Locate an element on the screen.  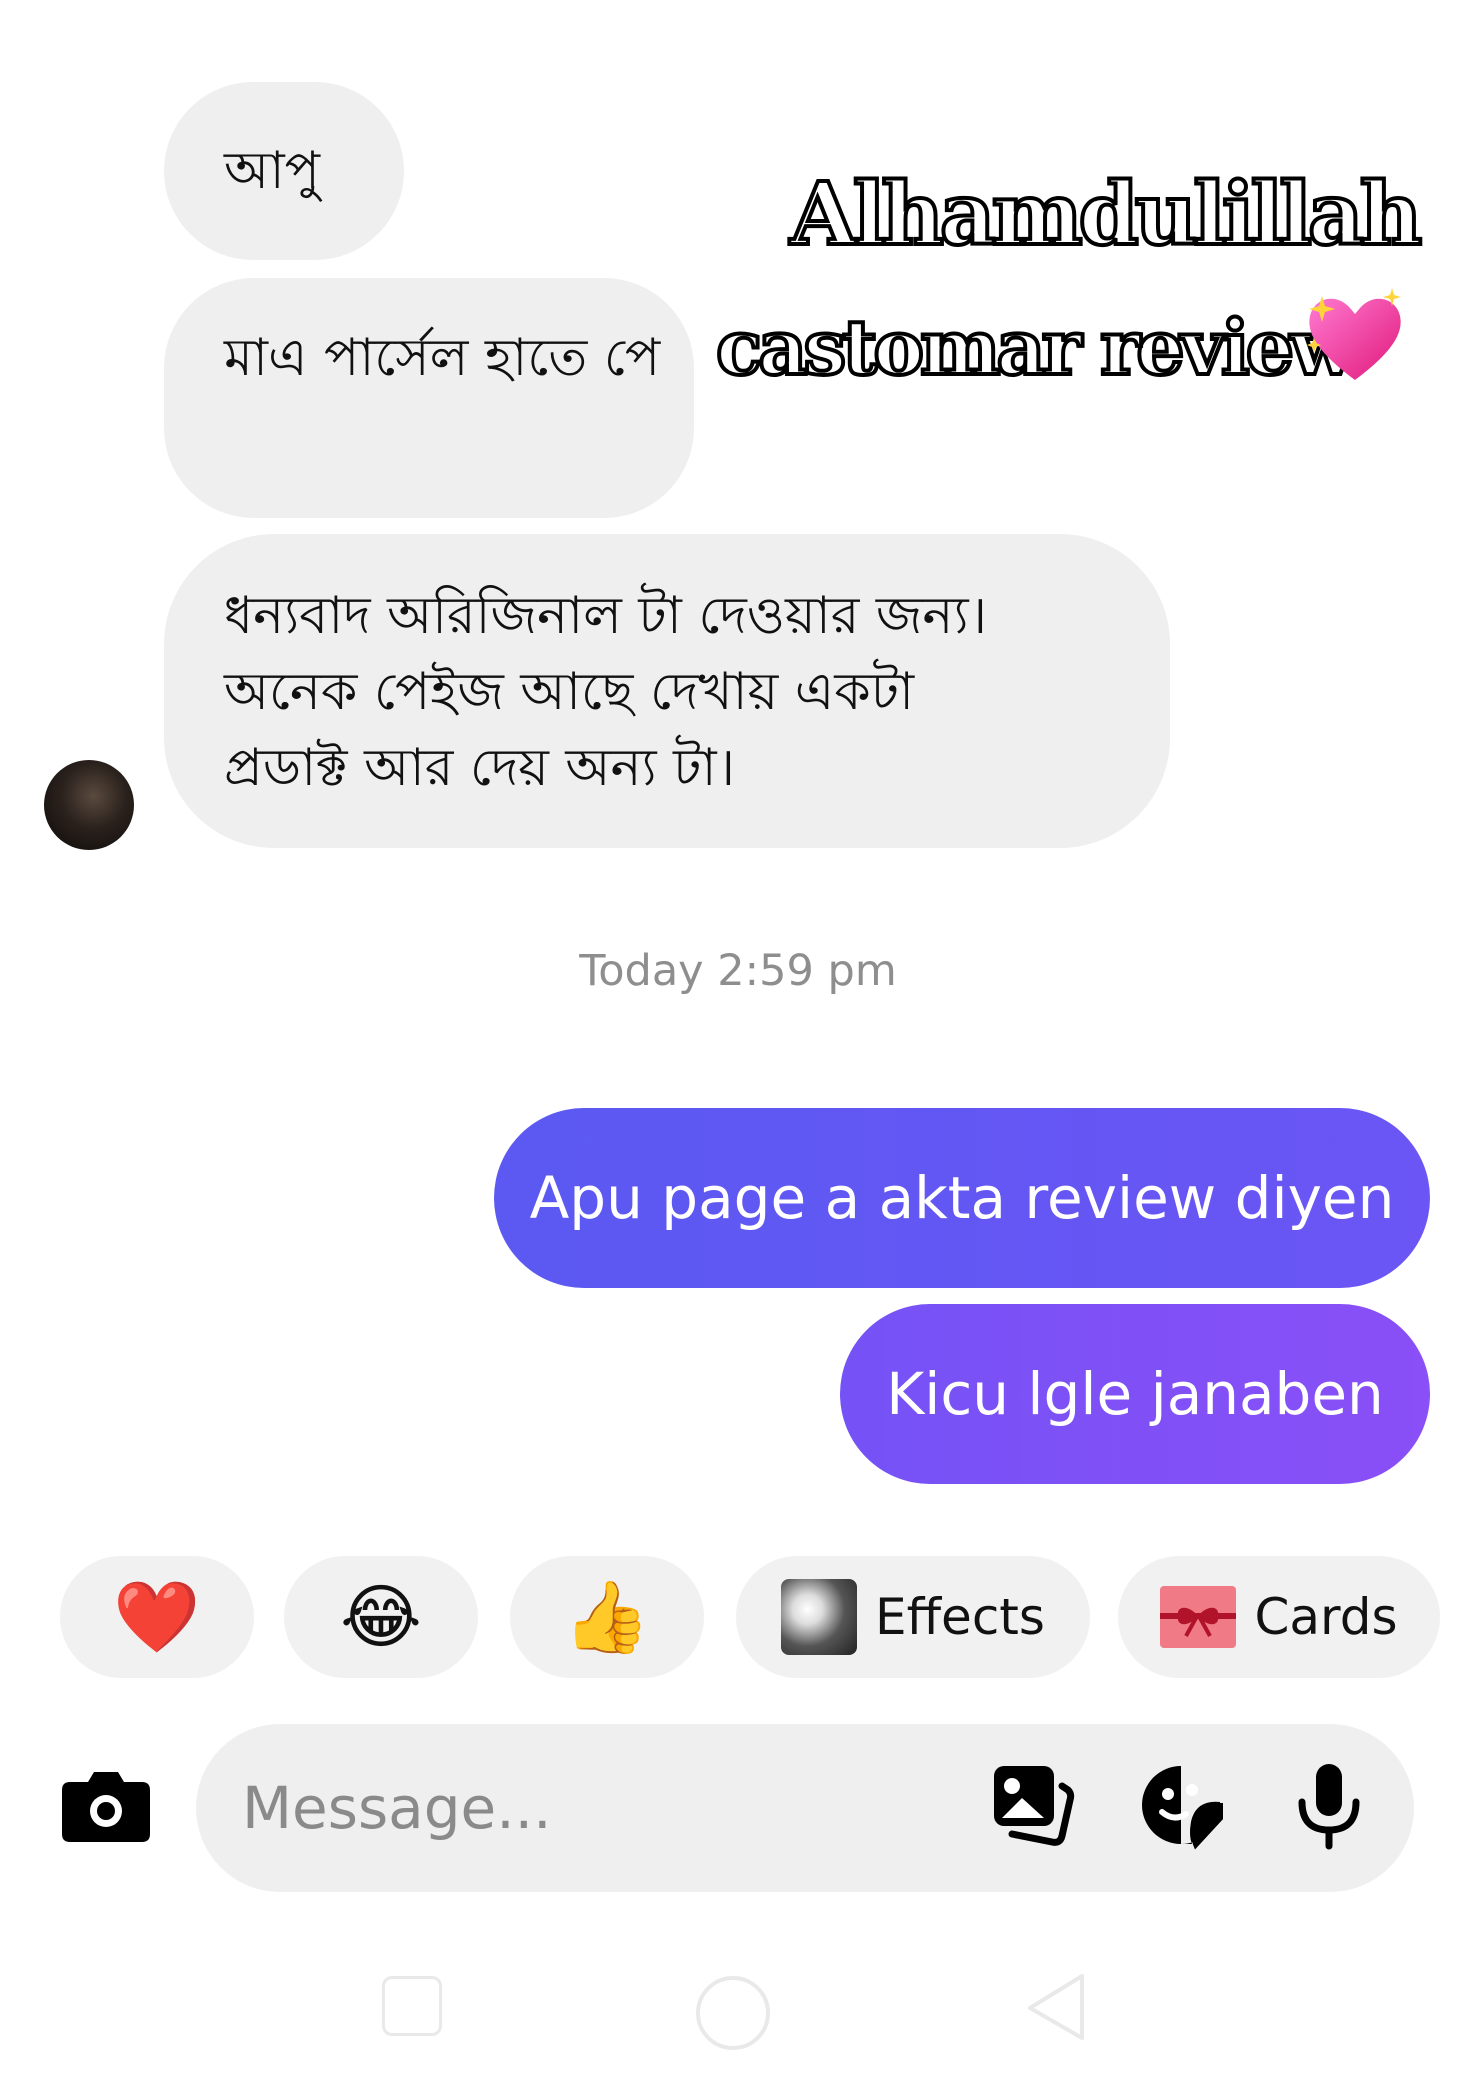
outgoing-message: Apu page a akta review diyen is located at coordinates (962, 1198).